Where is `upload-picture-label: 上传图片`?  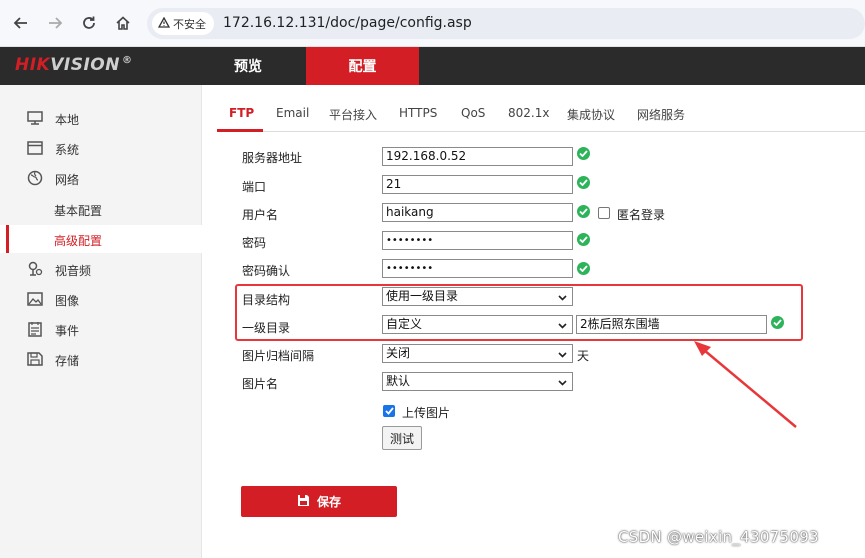 upload-picture-label: 上传图片 is located at coordinates (426, 413).